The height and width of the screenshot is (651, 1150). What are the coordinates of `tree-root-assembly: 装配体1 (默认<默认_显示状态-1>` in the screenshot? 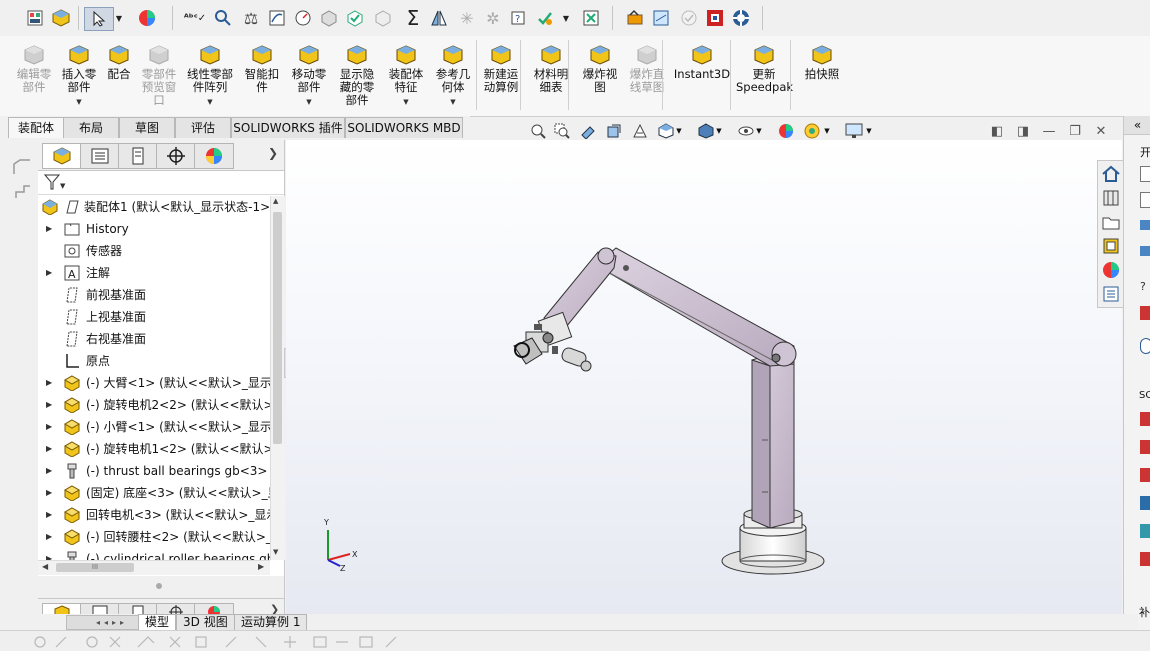 It's located at (154, 207).